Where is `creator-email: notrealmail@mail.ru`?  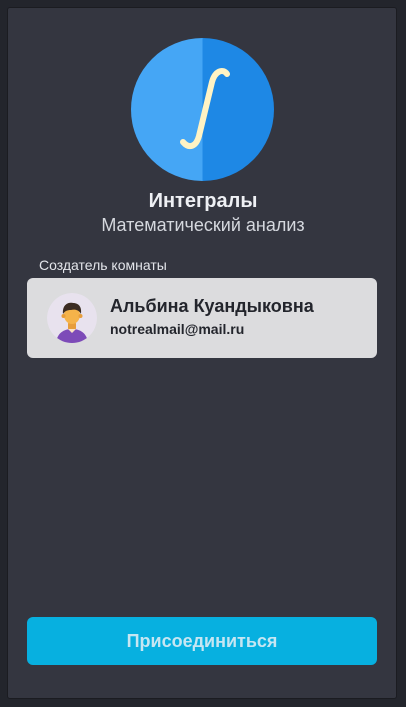 creator-email: notrealmail@mail.ru is located at coordinates (177, 329).